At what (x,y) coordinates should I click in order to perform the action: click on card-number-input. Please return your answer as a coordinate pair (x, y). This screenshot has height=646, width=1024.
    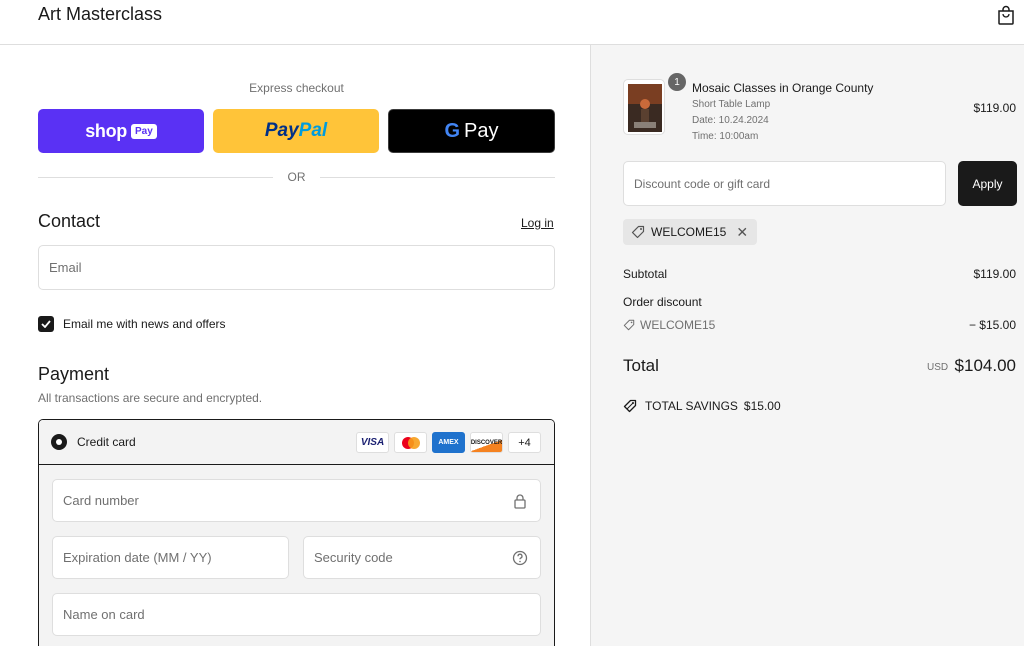
    Looking at the image, I should click on (296, 500).